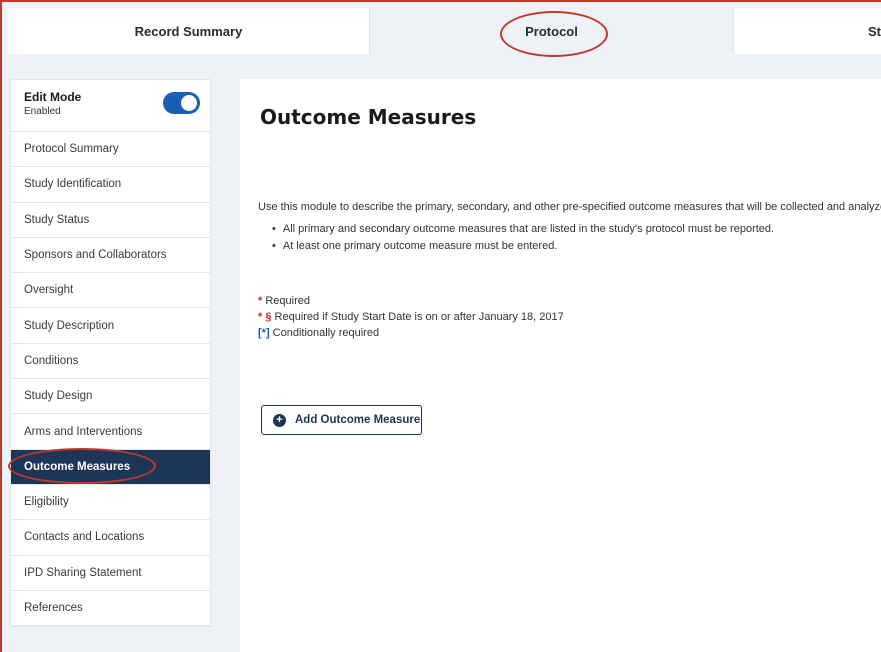 The height and width of the screenshot is (652, 881). Describe the element at coordinates (110, 256) in the screenshot. I see `sidebar-item-sponsors-collaborators: Sponsors and Collaborators` at that location.